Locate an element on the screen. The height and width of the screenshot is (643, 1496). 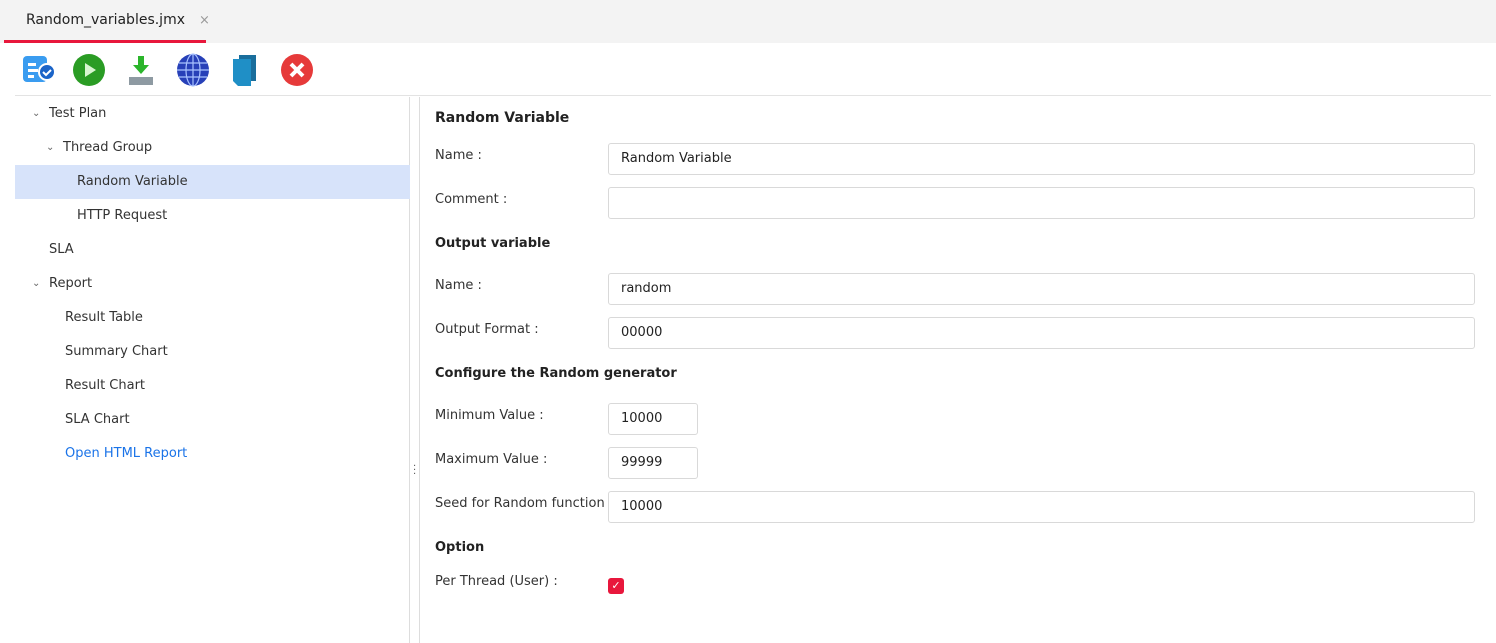
form-title: Random Variable is located at coordinates (502, 118).